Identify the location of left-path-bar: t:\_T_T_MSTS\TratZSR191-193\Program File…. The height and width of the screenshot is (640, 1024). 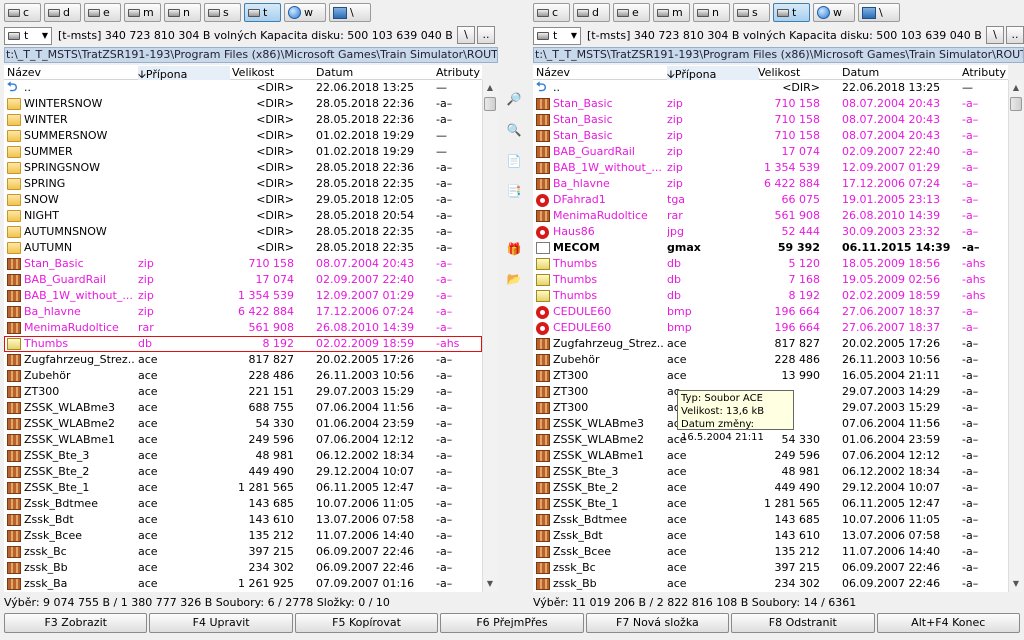
(251, 55).